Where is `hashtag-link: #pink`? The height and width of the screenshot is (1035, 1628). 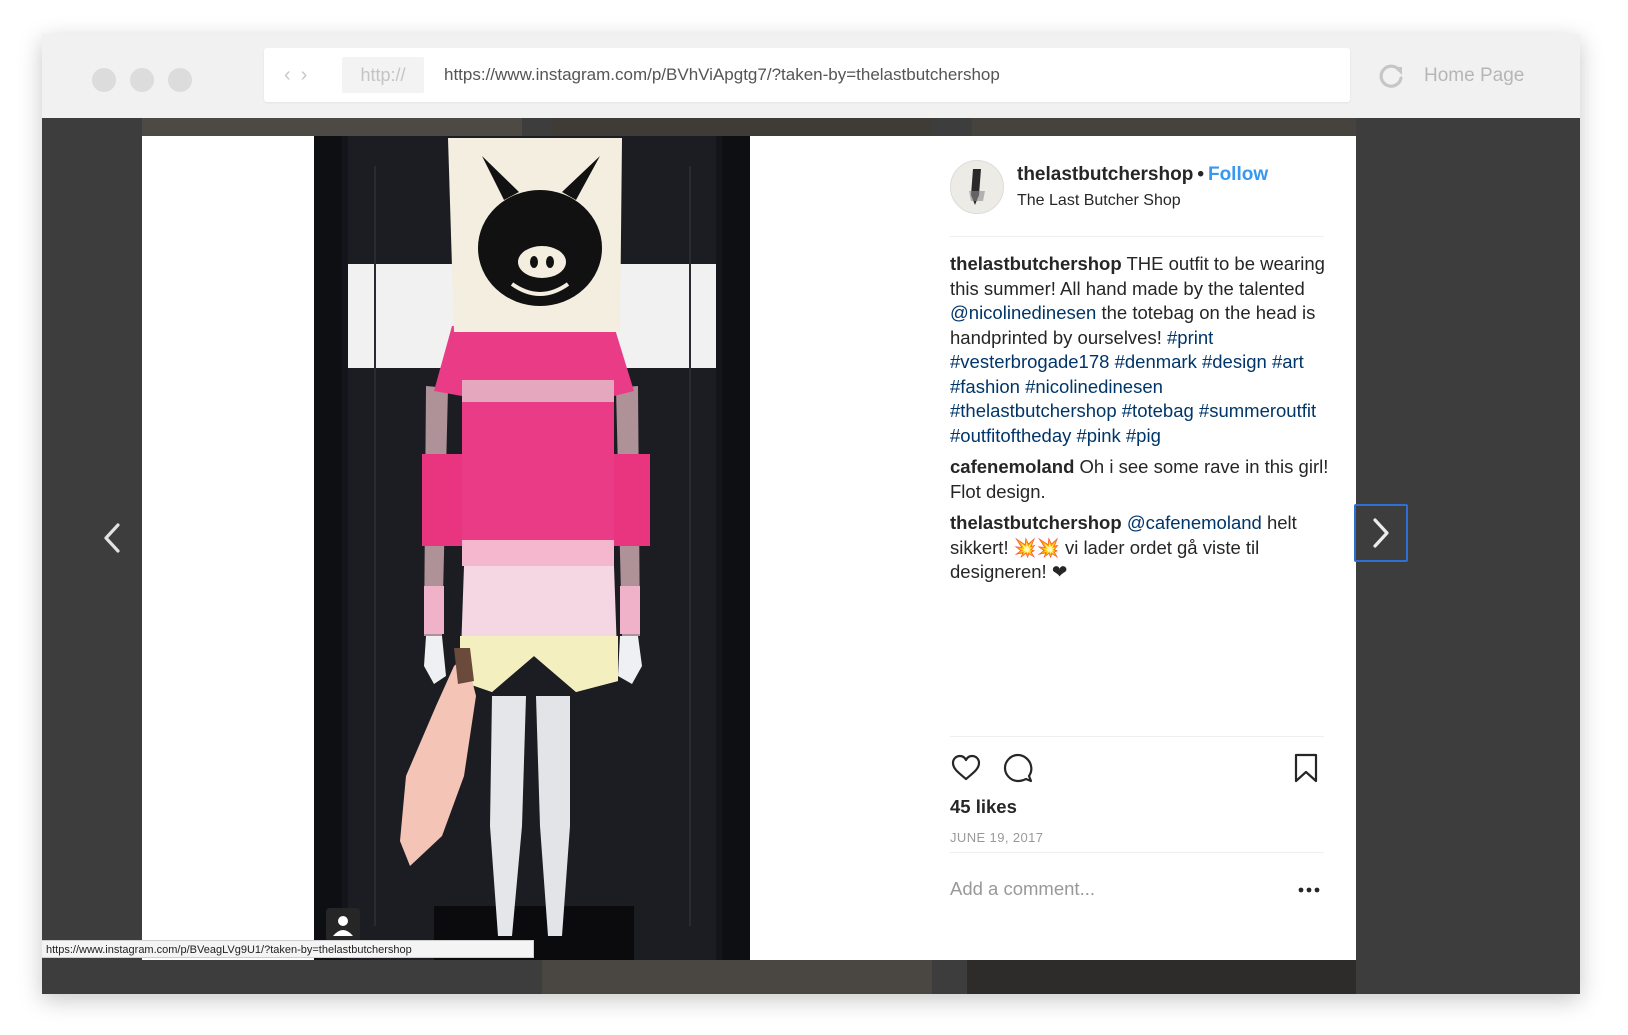
hashtag-link: #pink is located at coordinates (1099, 435).